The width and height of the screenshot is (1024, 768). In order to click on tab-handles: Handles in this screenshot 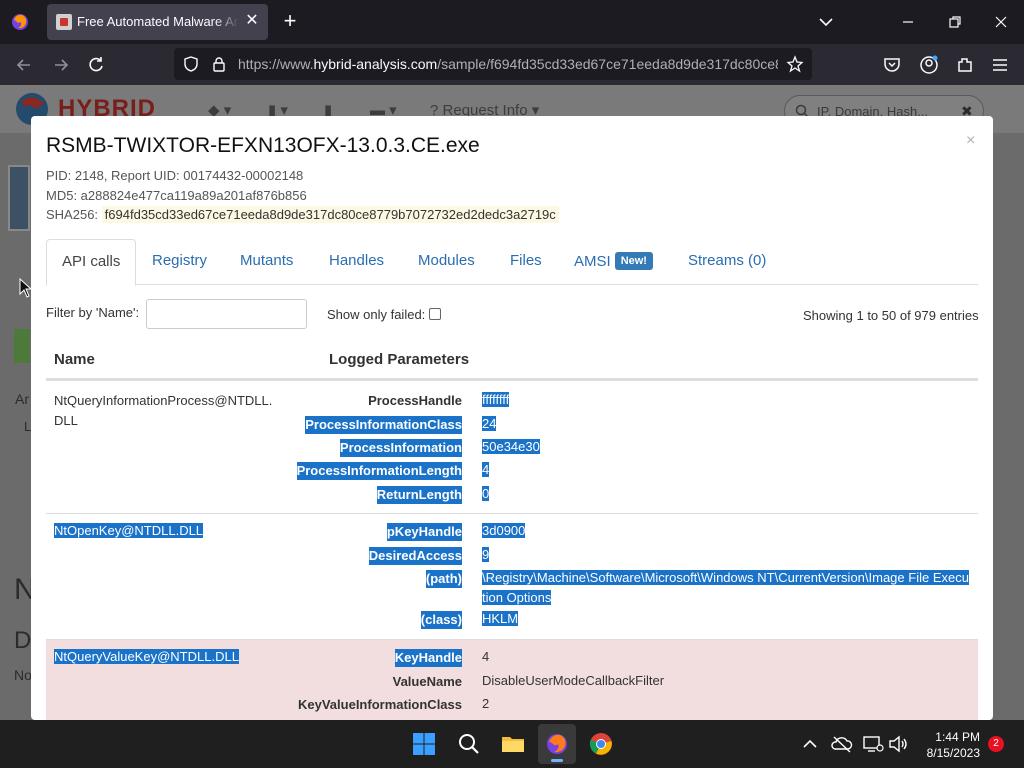, I will do `click(356, 262)`.